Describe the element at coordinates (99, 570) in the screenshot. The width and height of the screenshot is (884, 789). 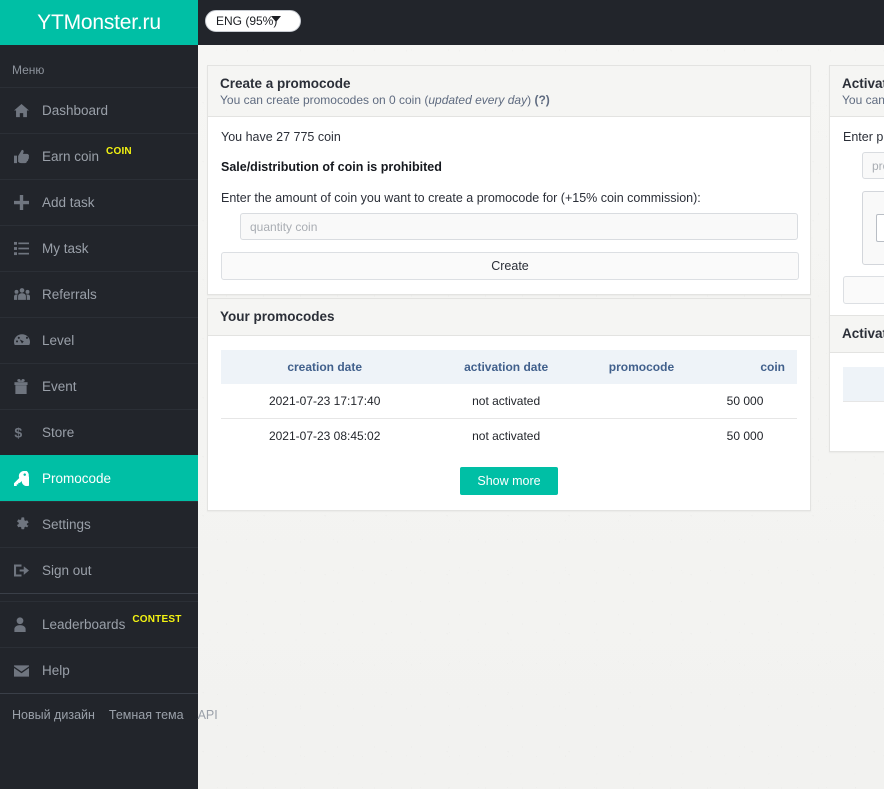
I see `sidebar-item-sign-out: Sign out` at that location.